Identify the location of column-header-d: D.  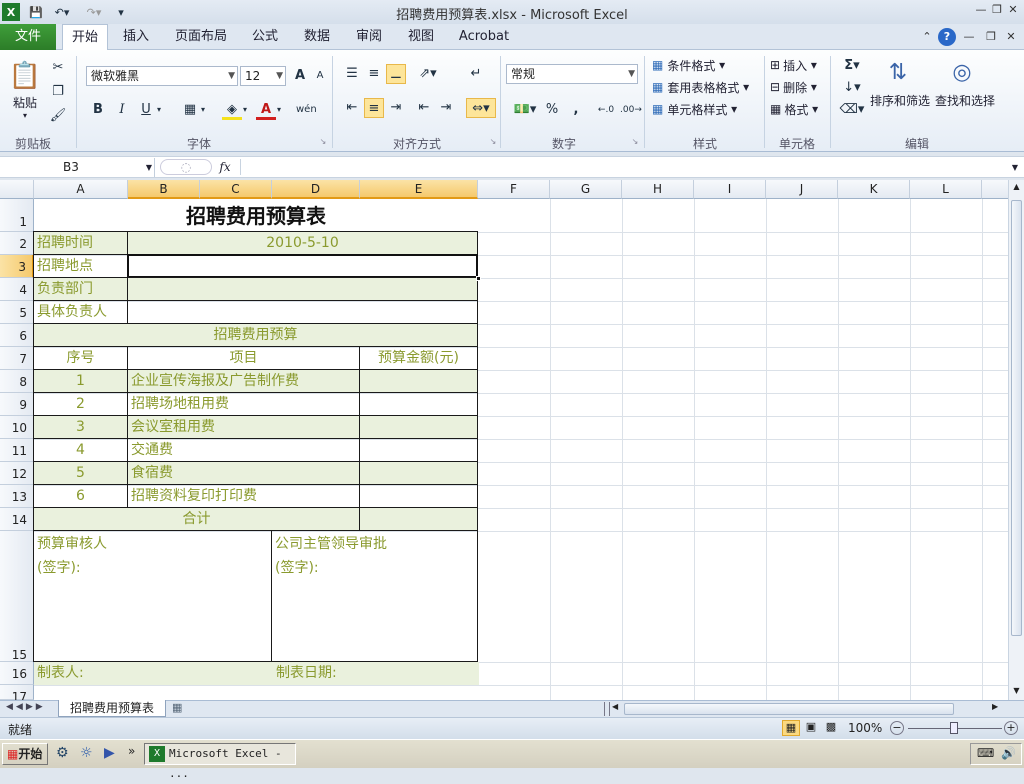
(316, 189).